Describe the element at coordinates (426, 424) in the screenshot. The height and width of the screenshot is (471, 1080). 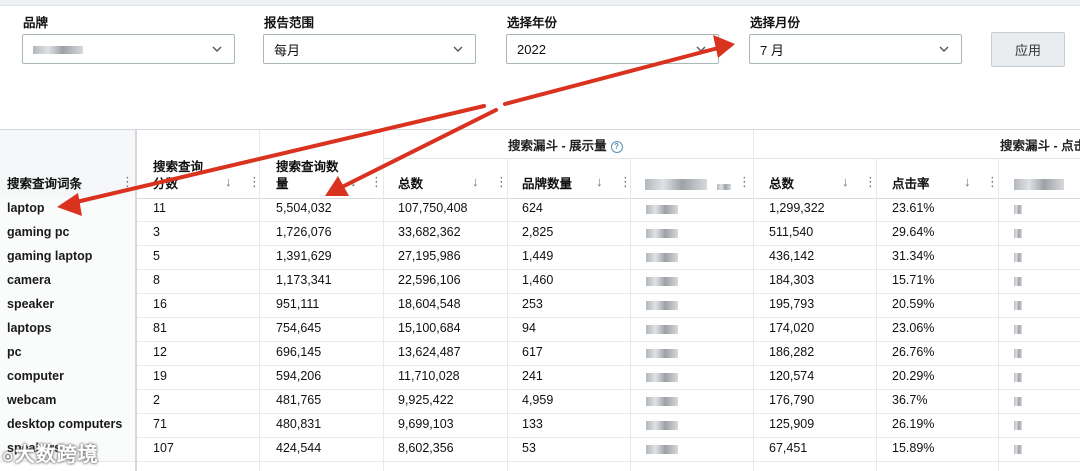
I see `cell-imp-total: 9,699,103` at that location.